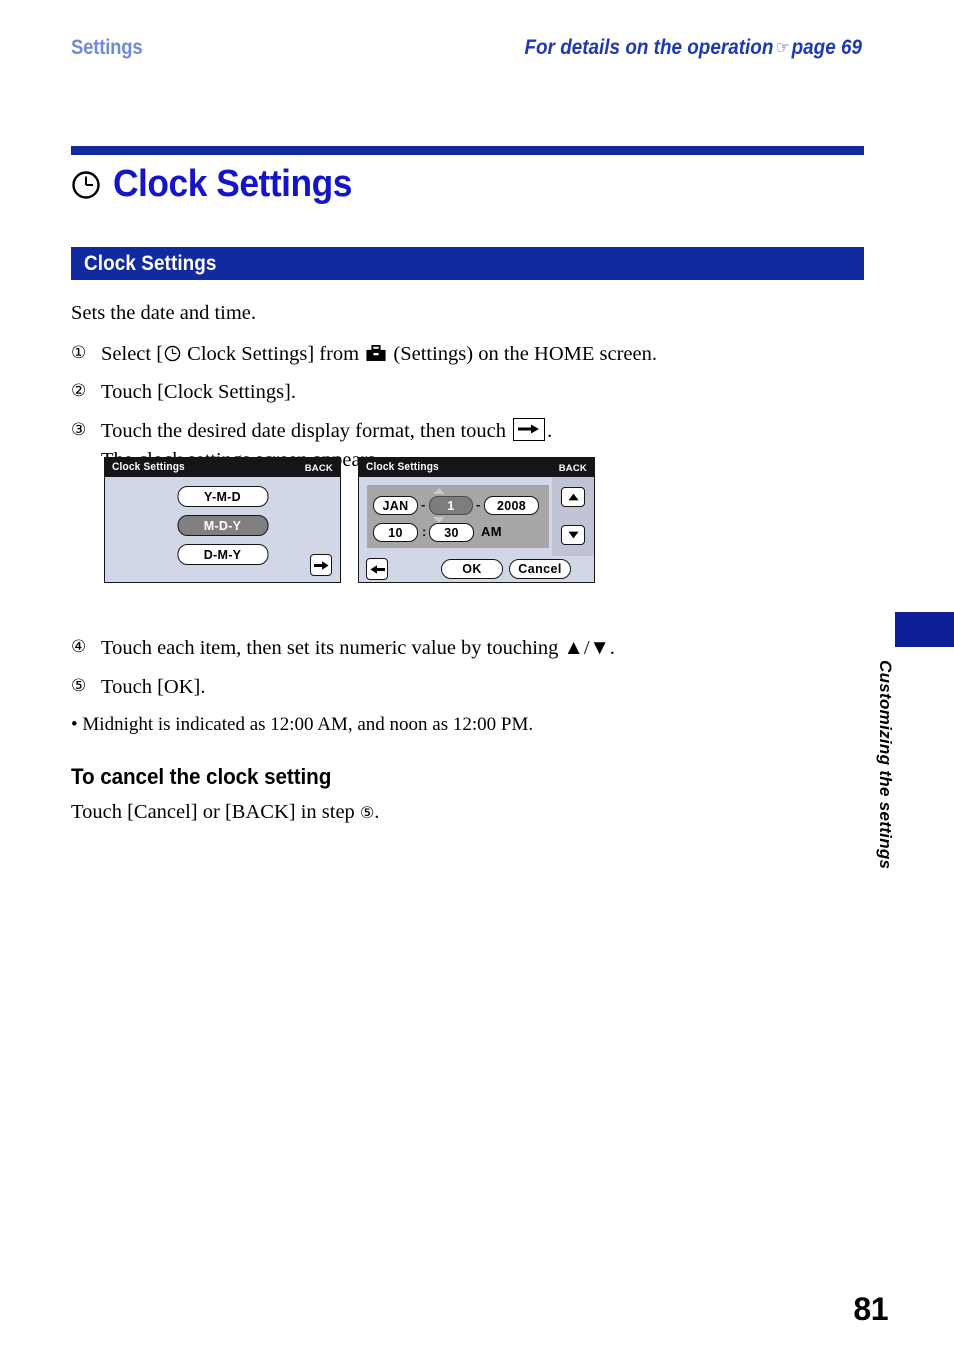  I want to click on step-2-number: ②, so click(79, 391).